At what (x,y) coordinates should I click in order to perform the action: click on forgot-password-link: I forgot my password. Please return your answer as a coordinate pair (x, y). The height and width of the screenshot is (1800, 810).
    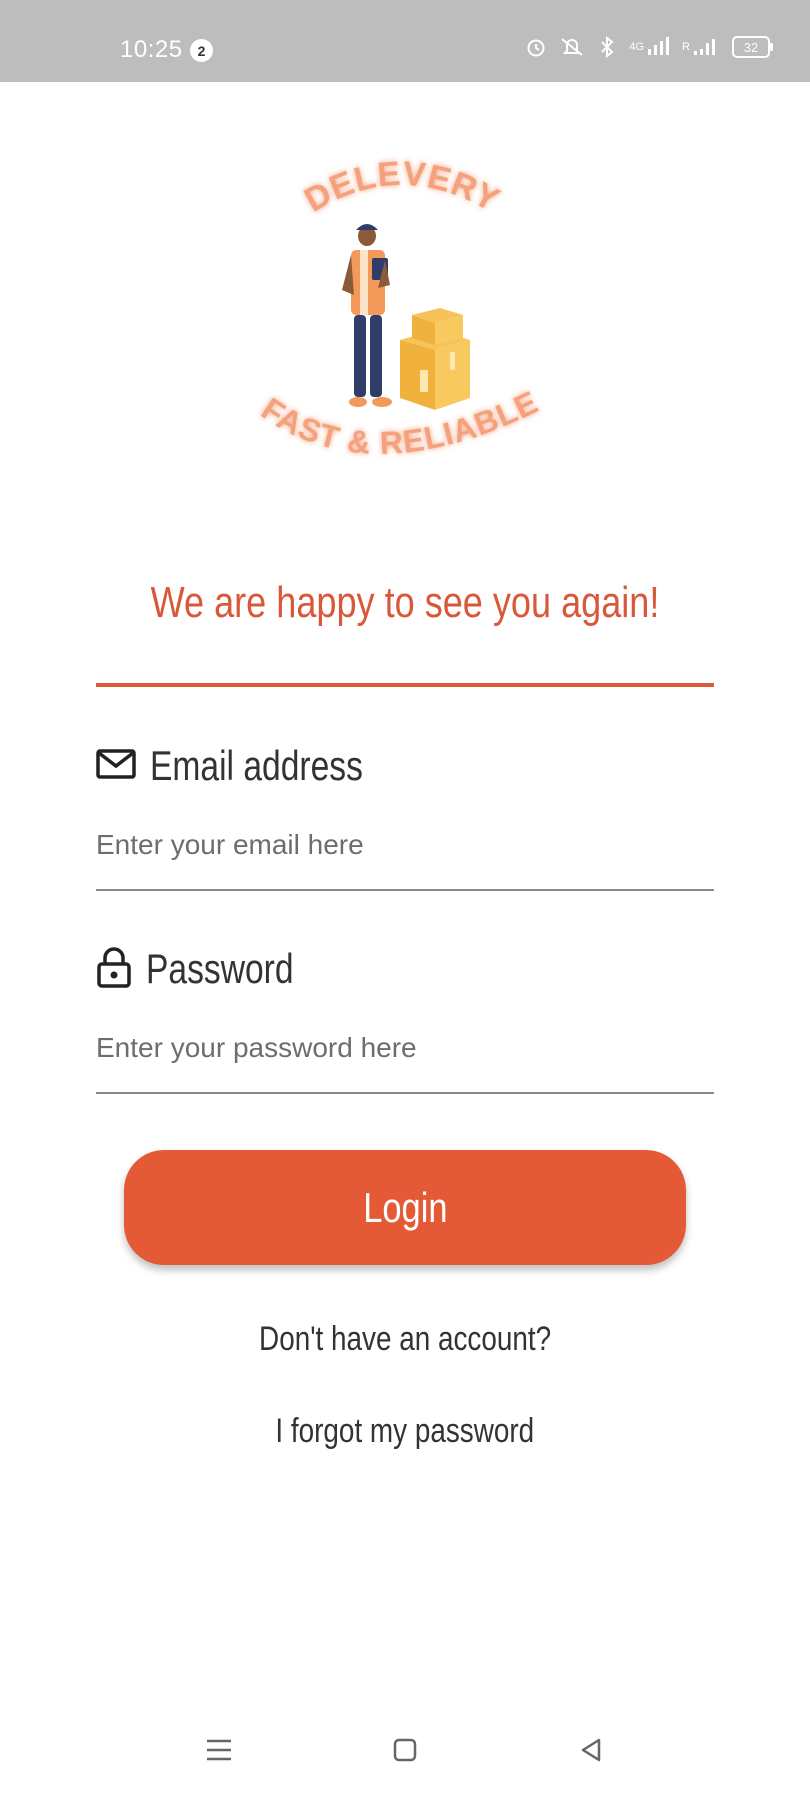
    Looking at the image, I should click on (405, 1431).